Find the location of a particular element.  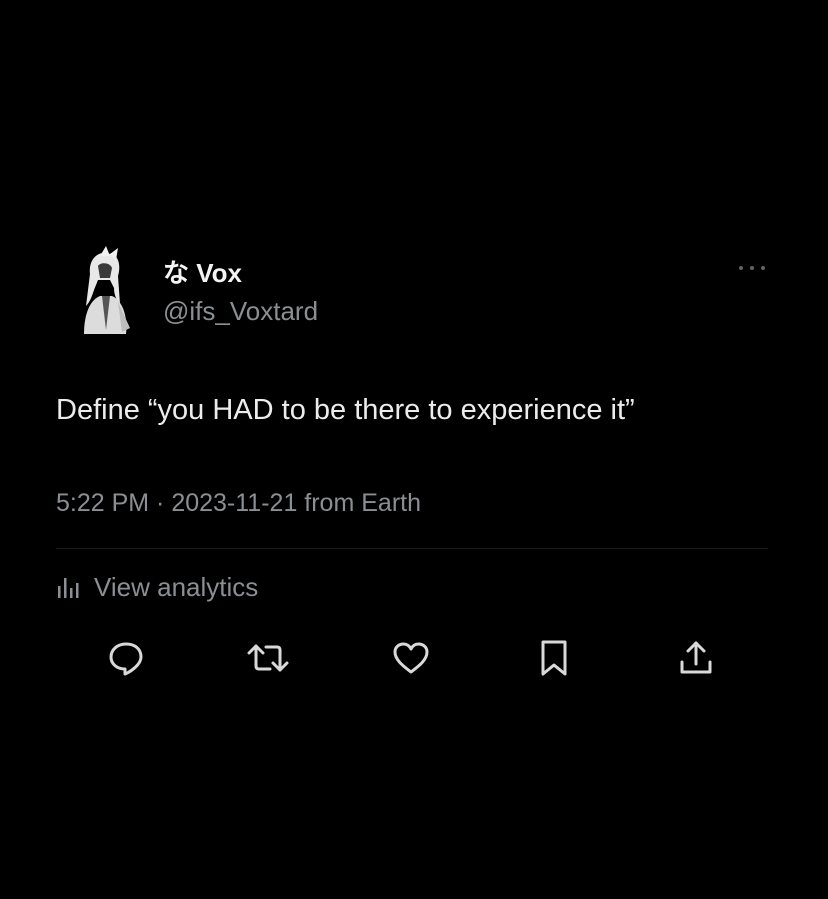

share-button is located at coordinates (696, 658).